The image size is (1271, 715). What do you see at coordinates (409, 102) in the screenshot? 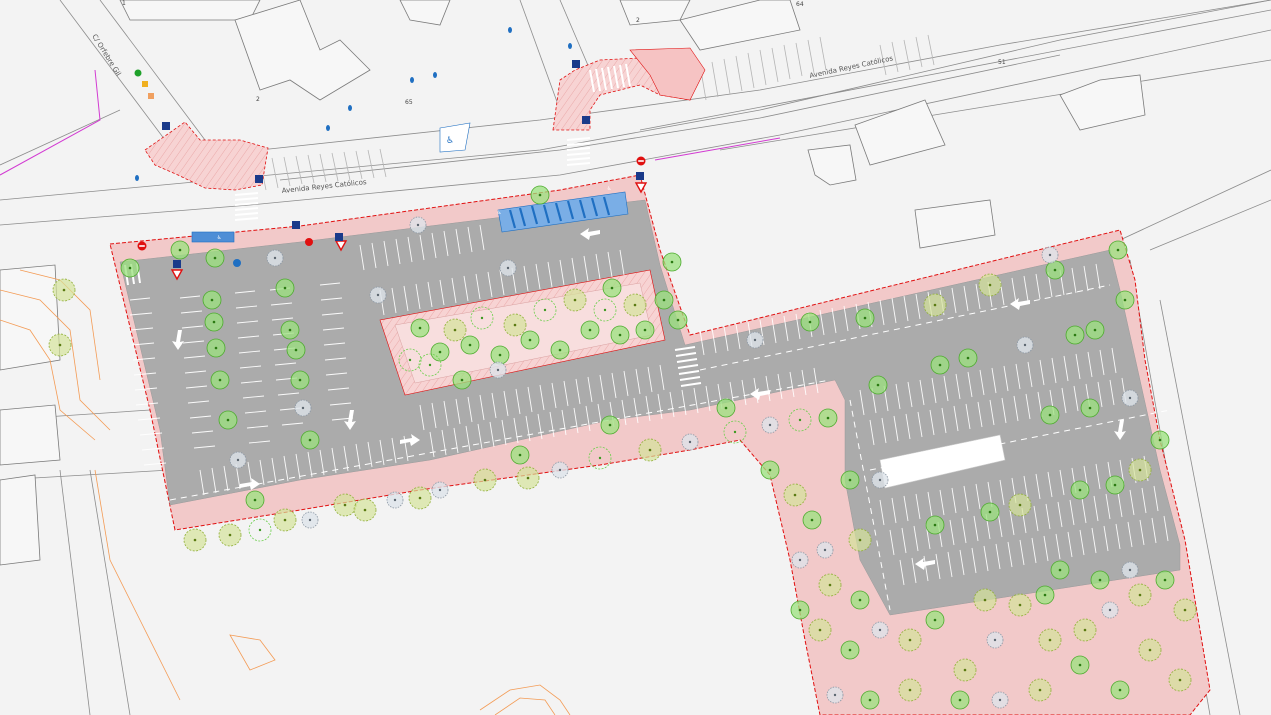
I see `address-number-65: 65` at bounding box center [409, 102].